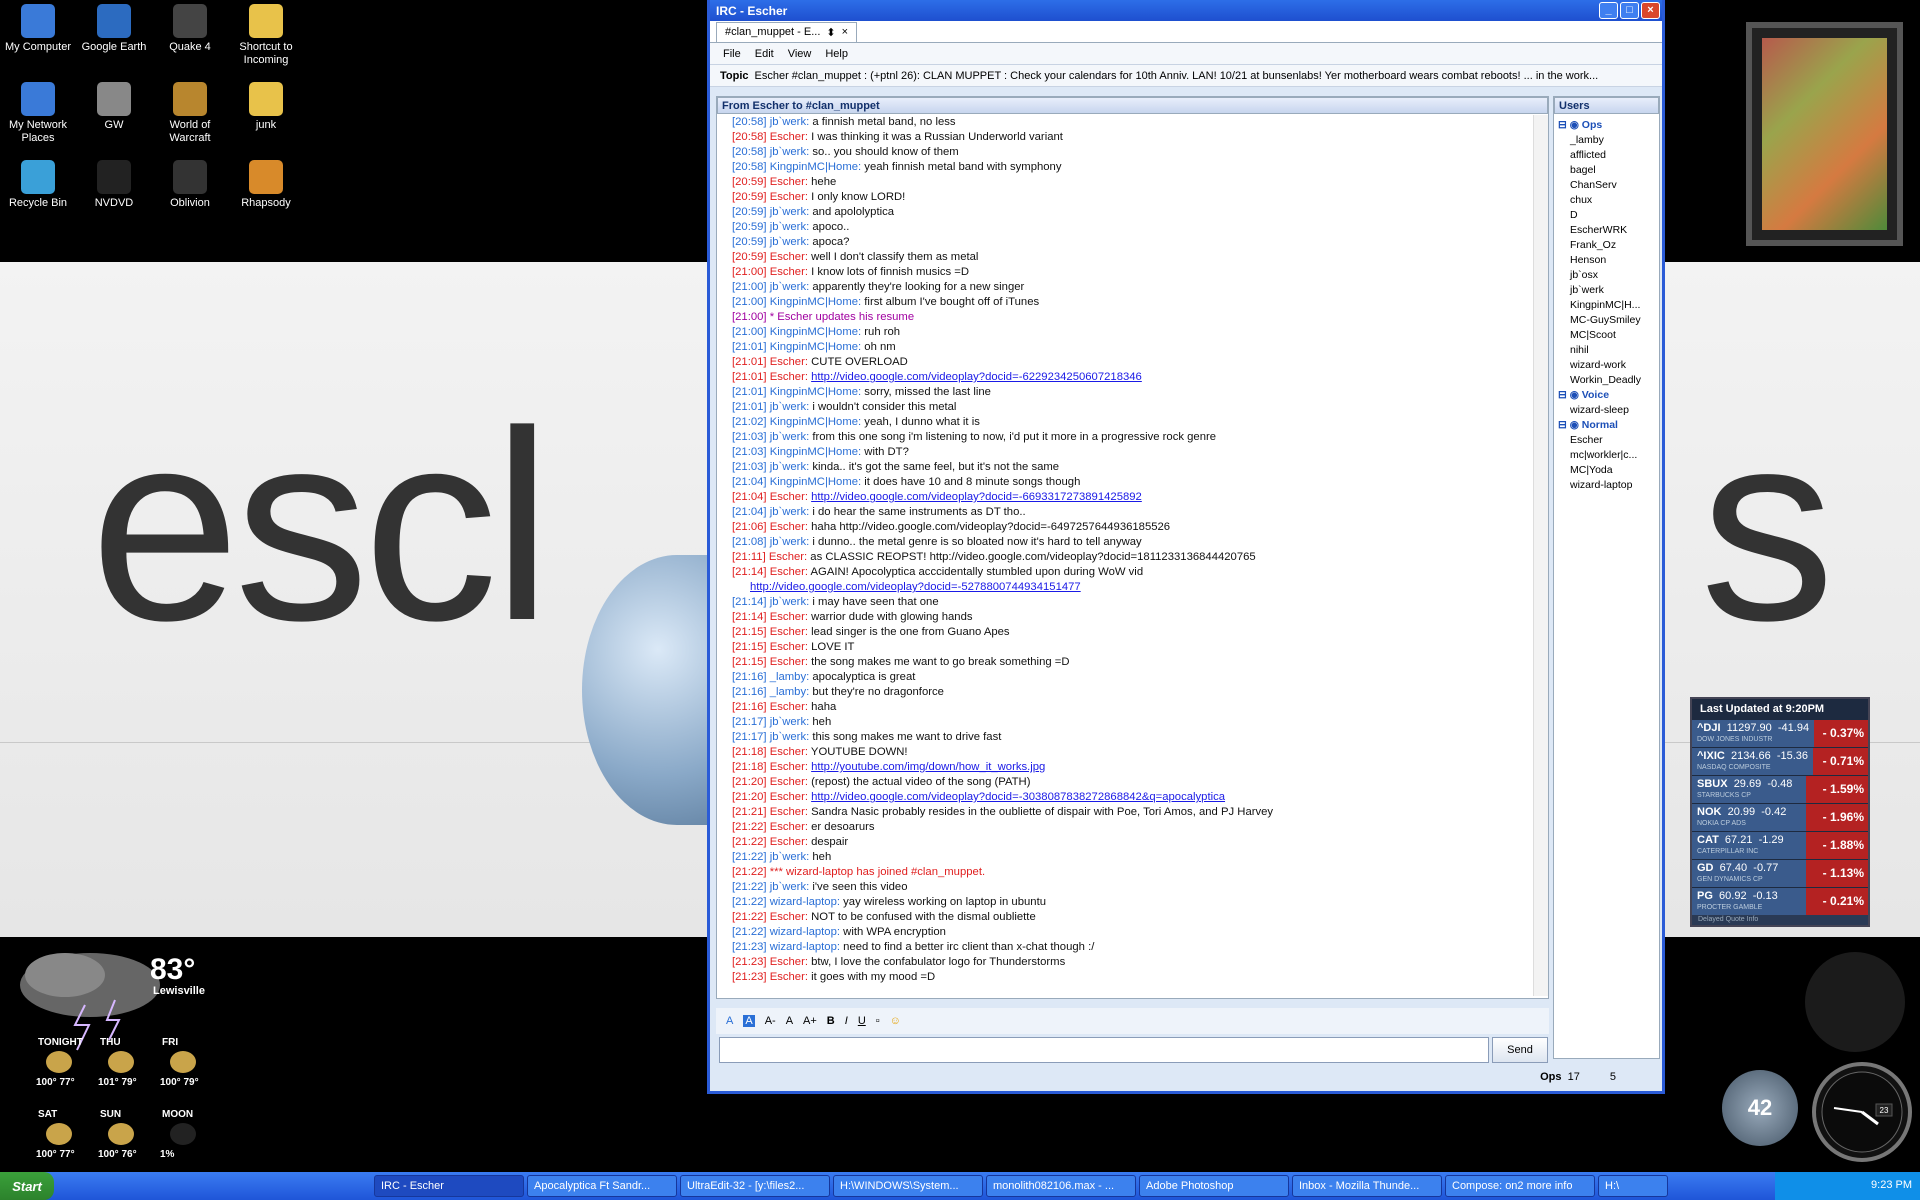 Image resolution: width=1920 pixels, height=1200 pixels. I want to click on user-item: bagel, so click(1601, 170).